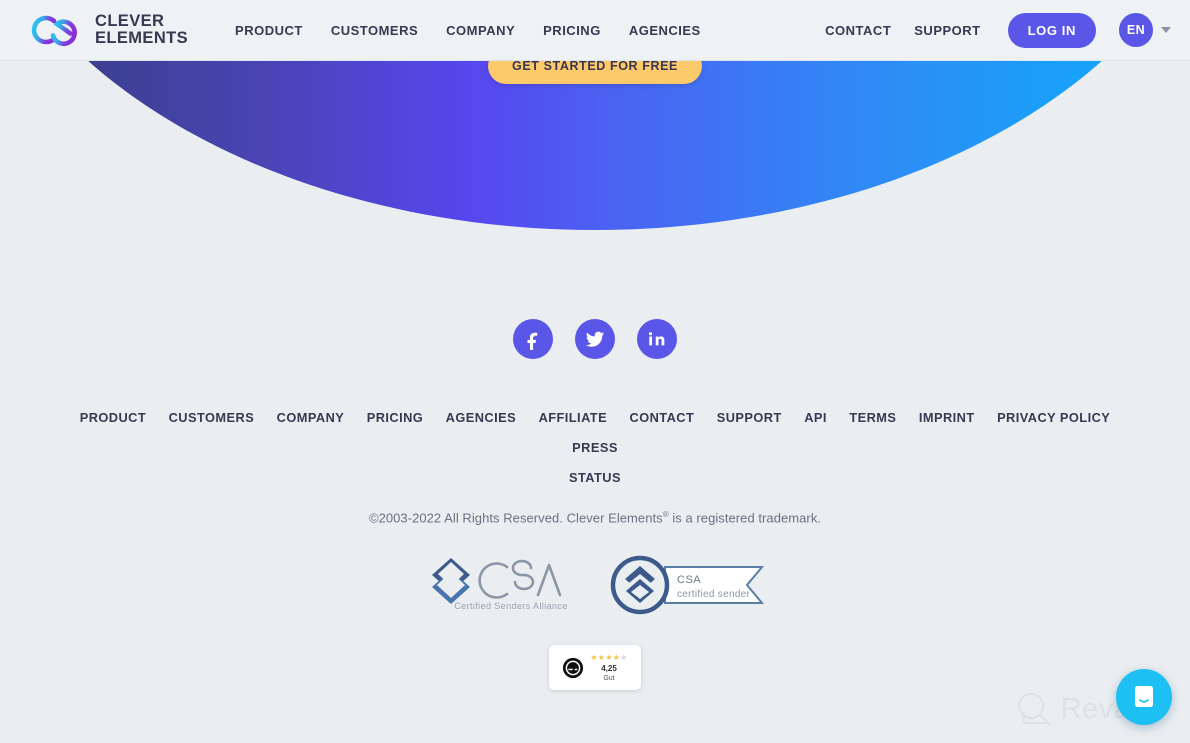  What do you see at coordinates (714, 594) in the screenshot?
I see `svg-text: certified sender` at bounding box center [714, 594].